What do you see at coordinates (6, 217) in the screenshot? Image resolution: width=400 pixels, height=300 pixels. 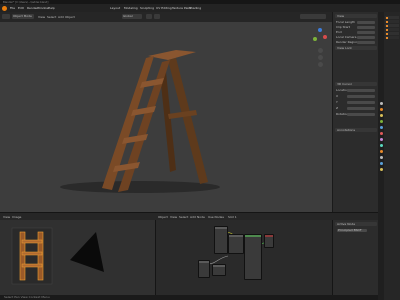 I see `image-view-menu: View` at bounding box center [6, 217].